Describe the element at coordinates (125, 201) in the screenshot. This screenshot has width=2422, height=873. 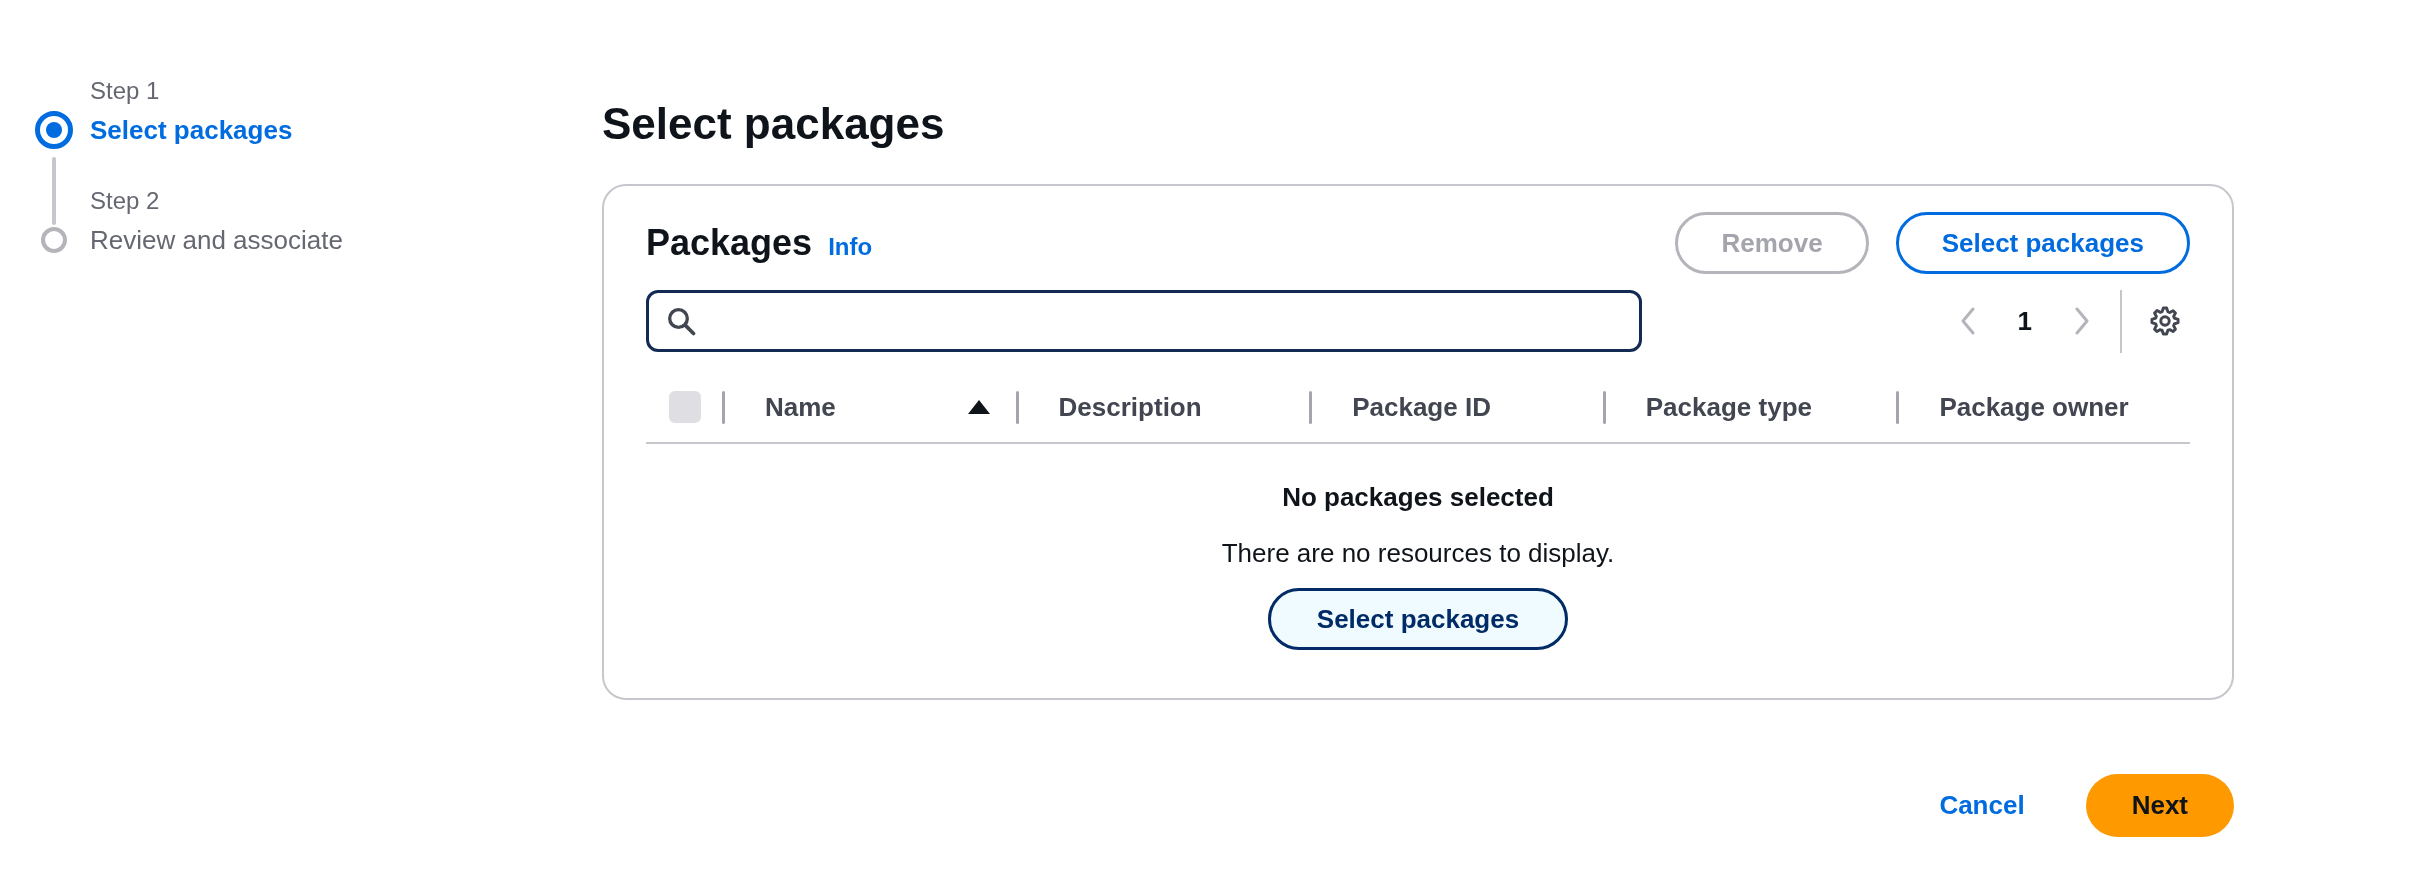
I see `step-label: Step 2` at that location.